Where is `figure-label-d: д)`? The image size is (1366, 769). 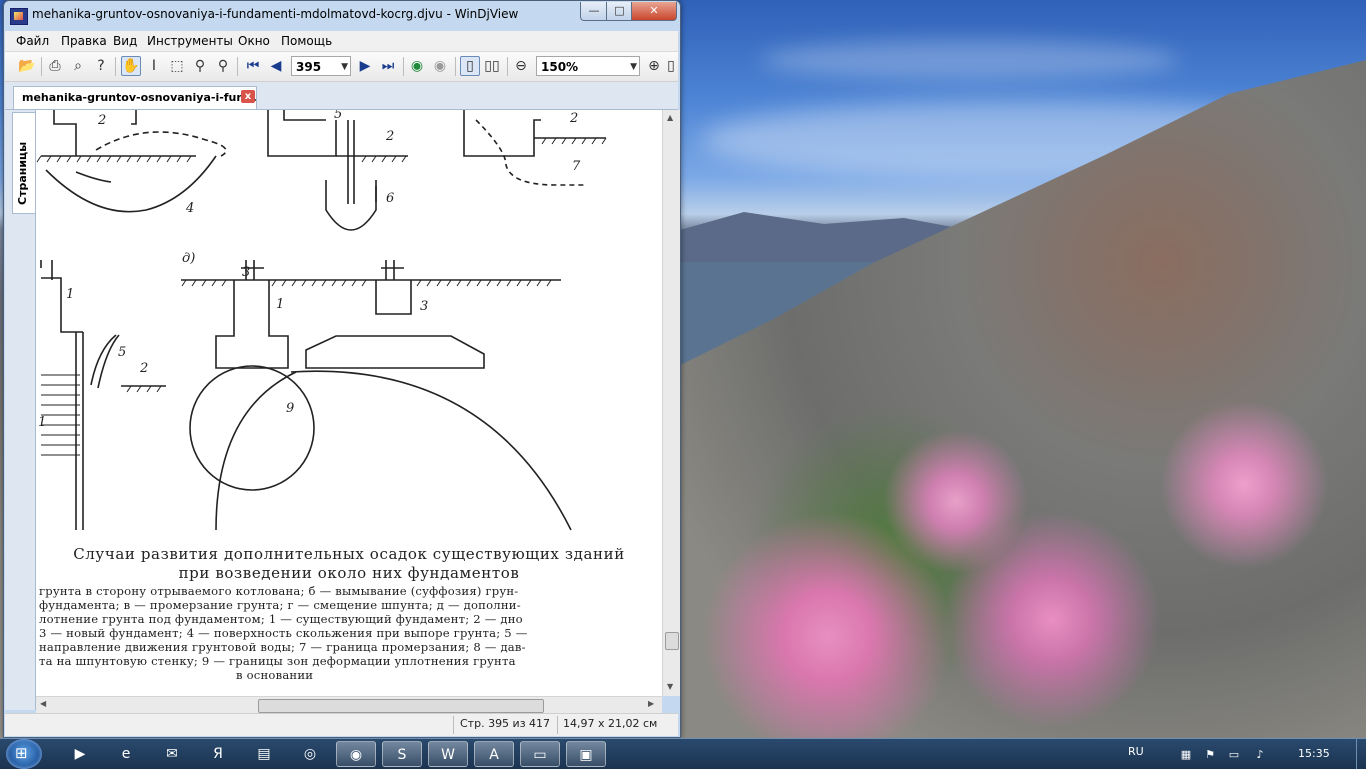
figure-label-d: д) is located at coordinates (188, 258).